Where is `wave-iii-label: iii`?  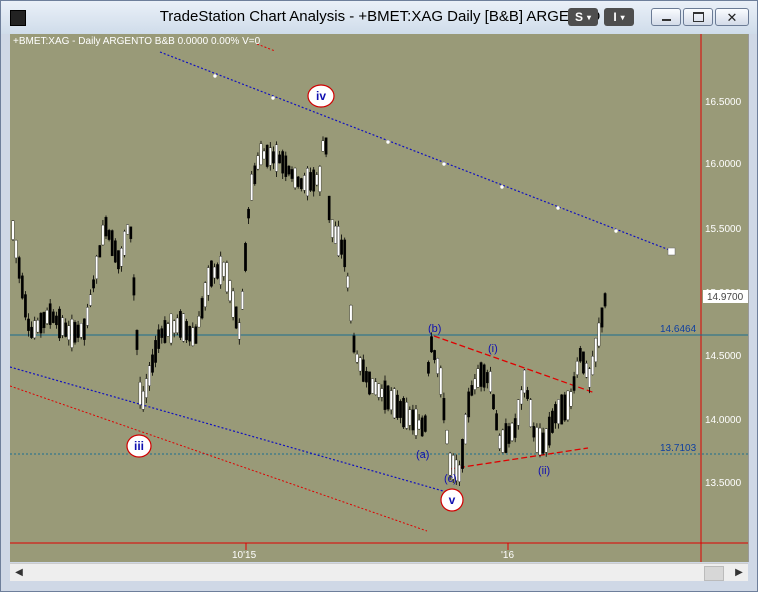
wave-iii-label: iii is located at coordinates (139, 446).